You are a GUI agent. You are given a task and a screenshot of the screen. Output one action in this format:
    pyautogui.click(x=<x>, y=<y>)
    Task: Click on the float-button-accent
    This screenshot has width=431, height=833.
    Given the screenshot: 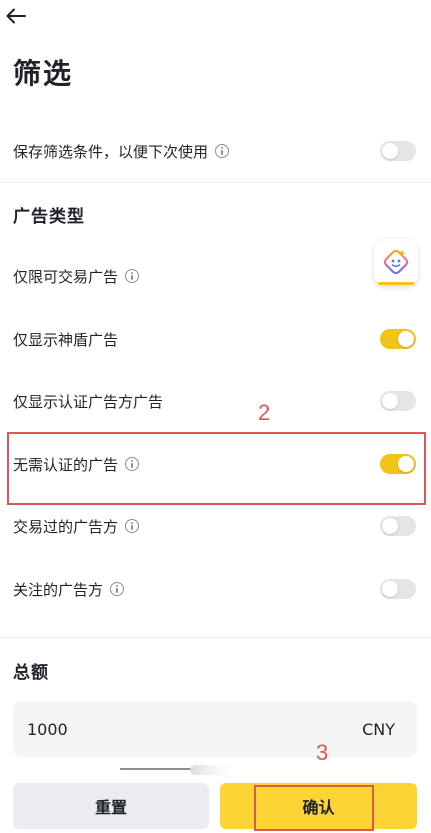 What is the action you would take?
    pyautogui.click(x=396, y=283)
    